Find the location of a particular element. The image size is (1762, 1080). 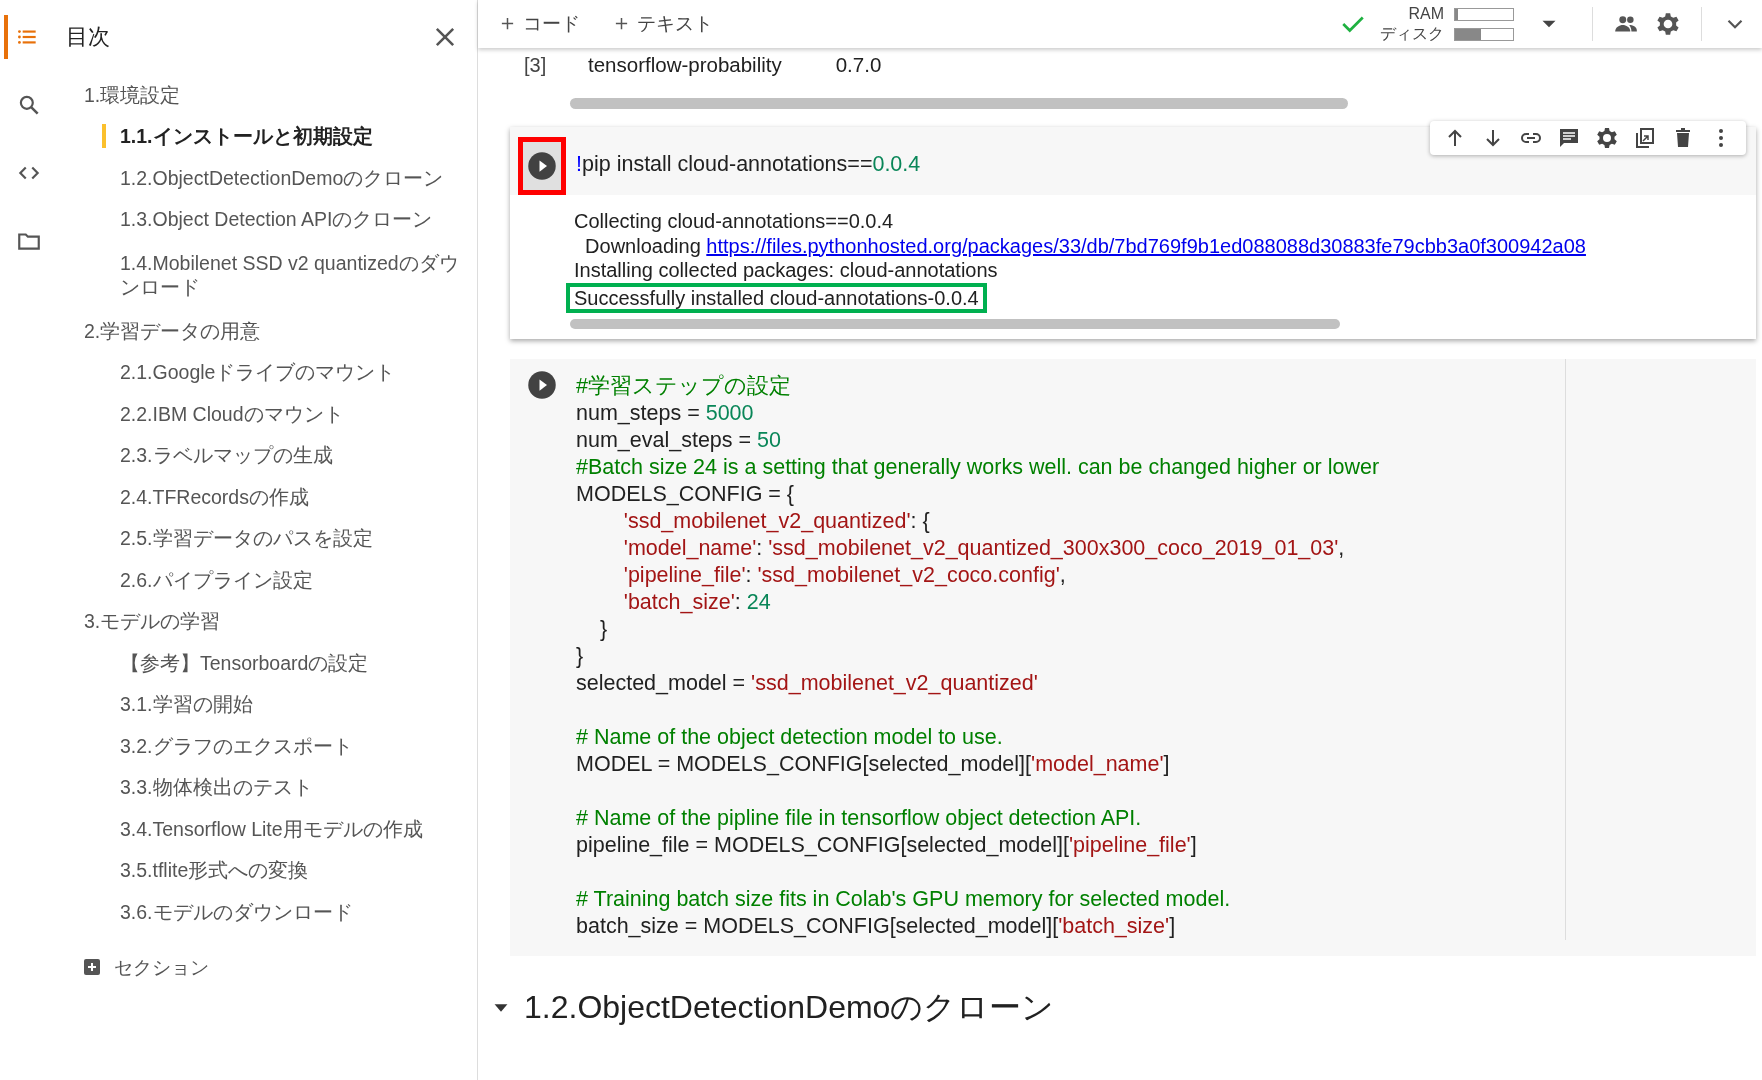

toc-item: 1.3.Object Detection APIのクローン is located at coordinates (276, 219).